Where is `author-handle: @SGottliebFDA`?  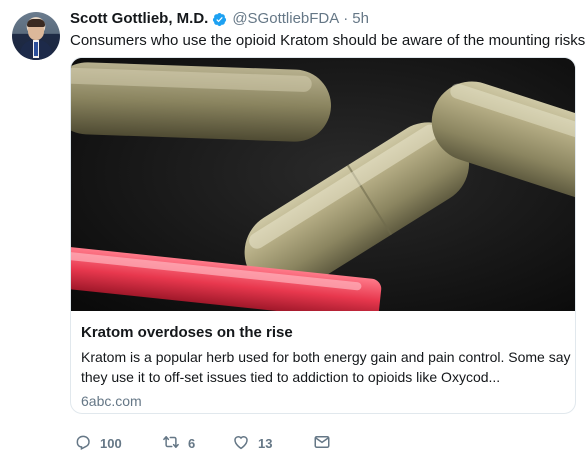 author-handle: @SGottliebFDA is located at coordinates (285, 19).